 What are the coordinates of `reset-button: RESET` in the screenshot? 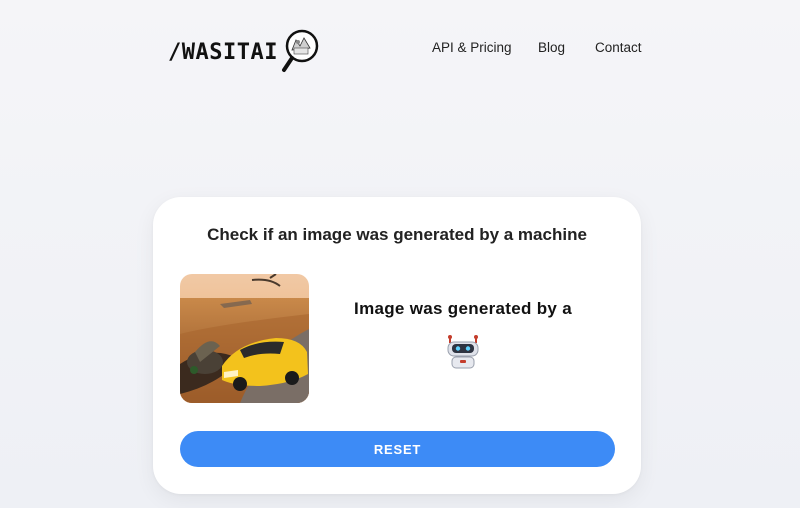 It's located at (397, 449).